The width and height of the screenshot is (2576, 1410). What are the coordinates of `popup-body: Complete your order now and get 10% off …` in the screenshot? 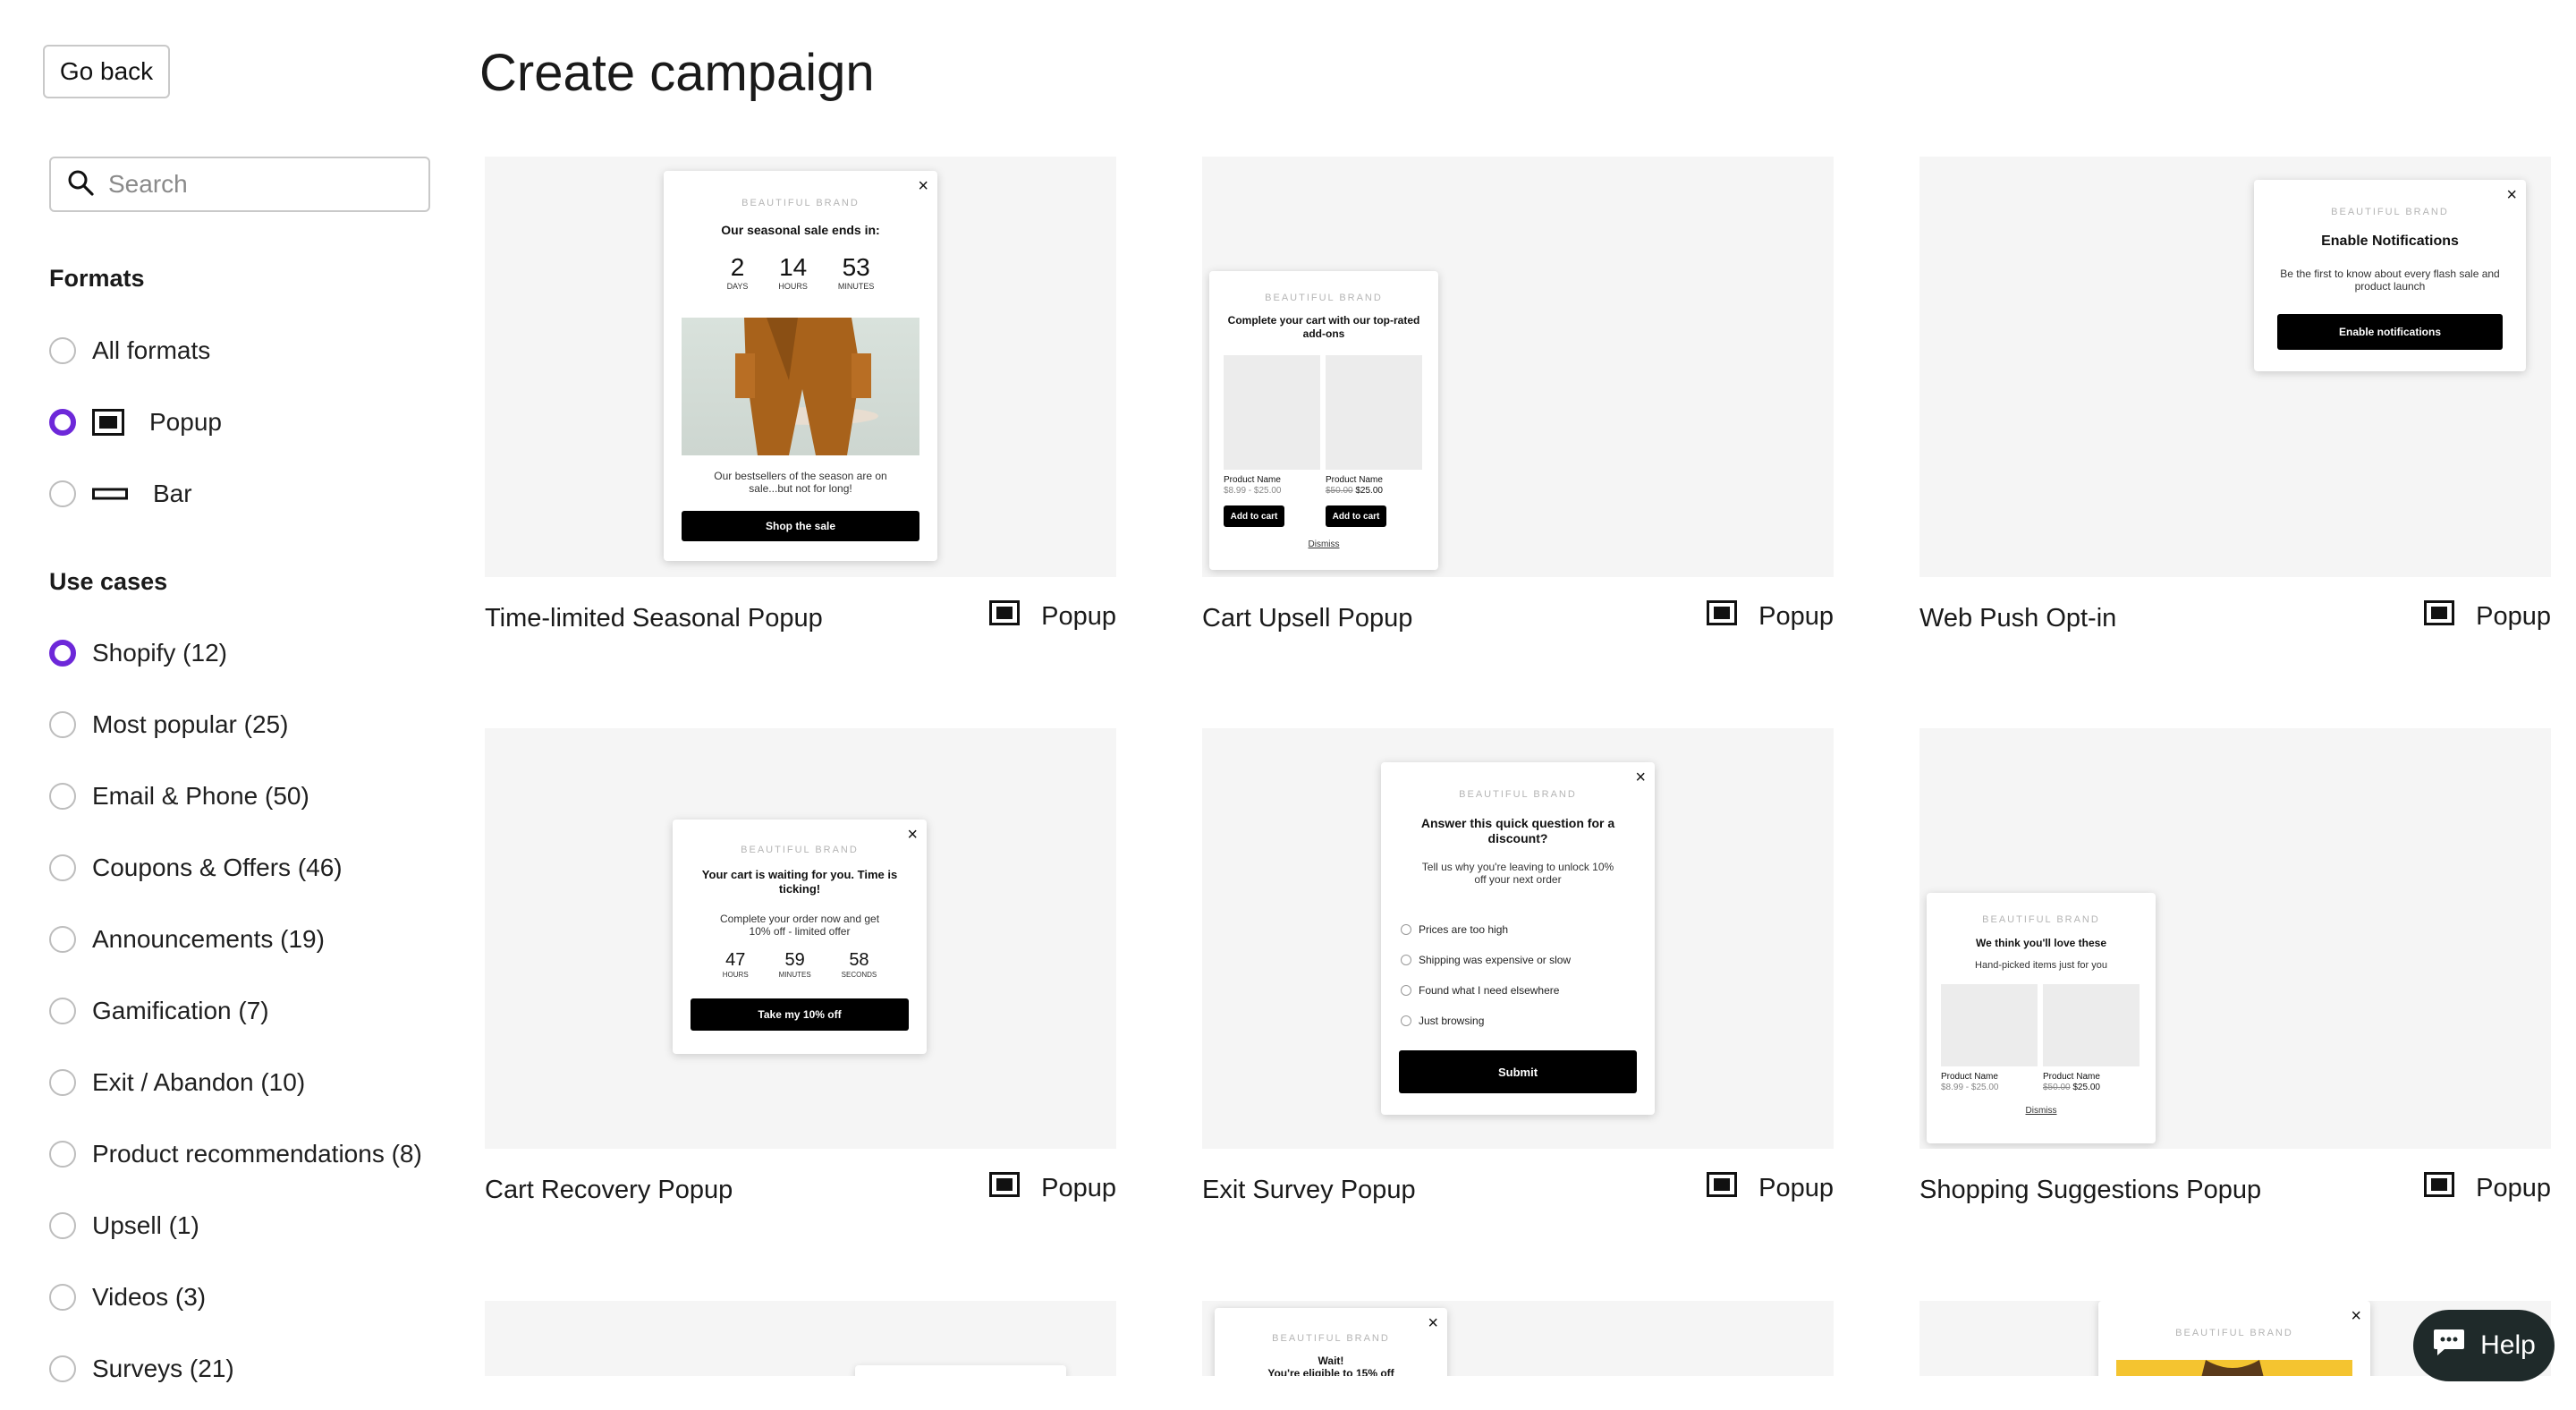 It's located at (799, 925).